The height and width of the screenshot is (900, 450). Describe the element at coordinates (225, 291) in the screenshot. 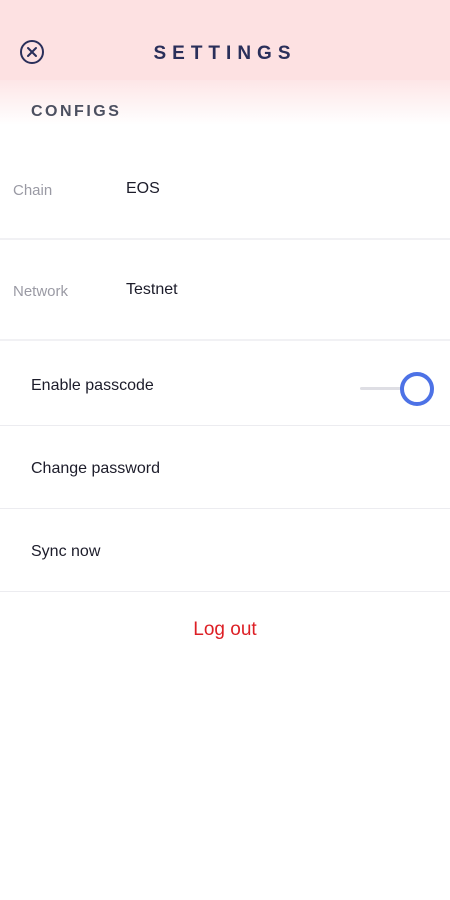

I see `network-row: Network Testnet` at that location.